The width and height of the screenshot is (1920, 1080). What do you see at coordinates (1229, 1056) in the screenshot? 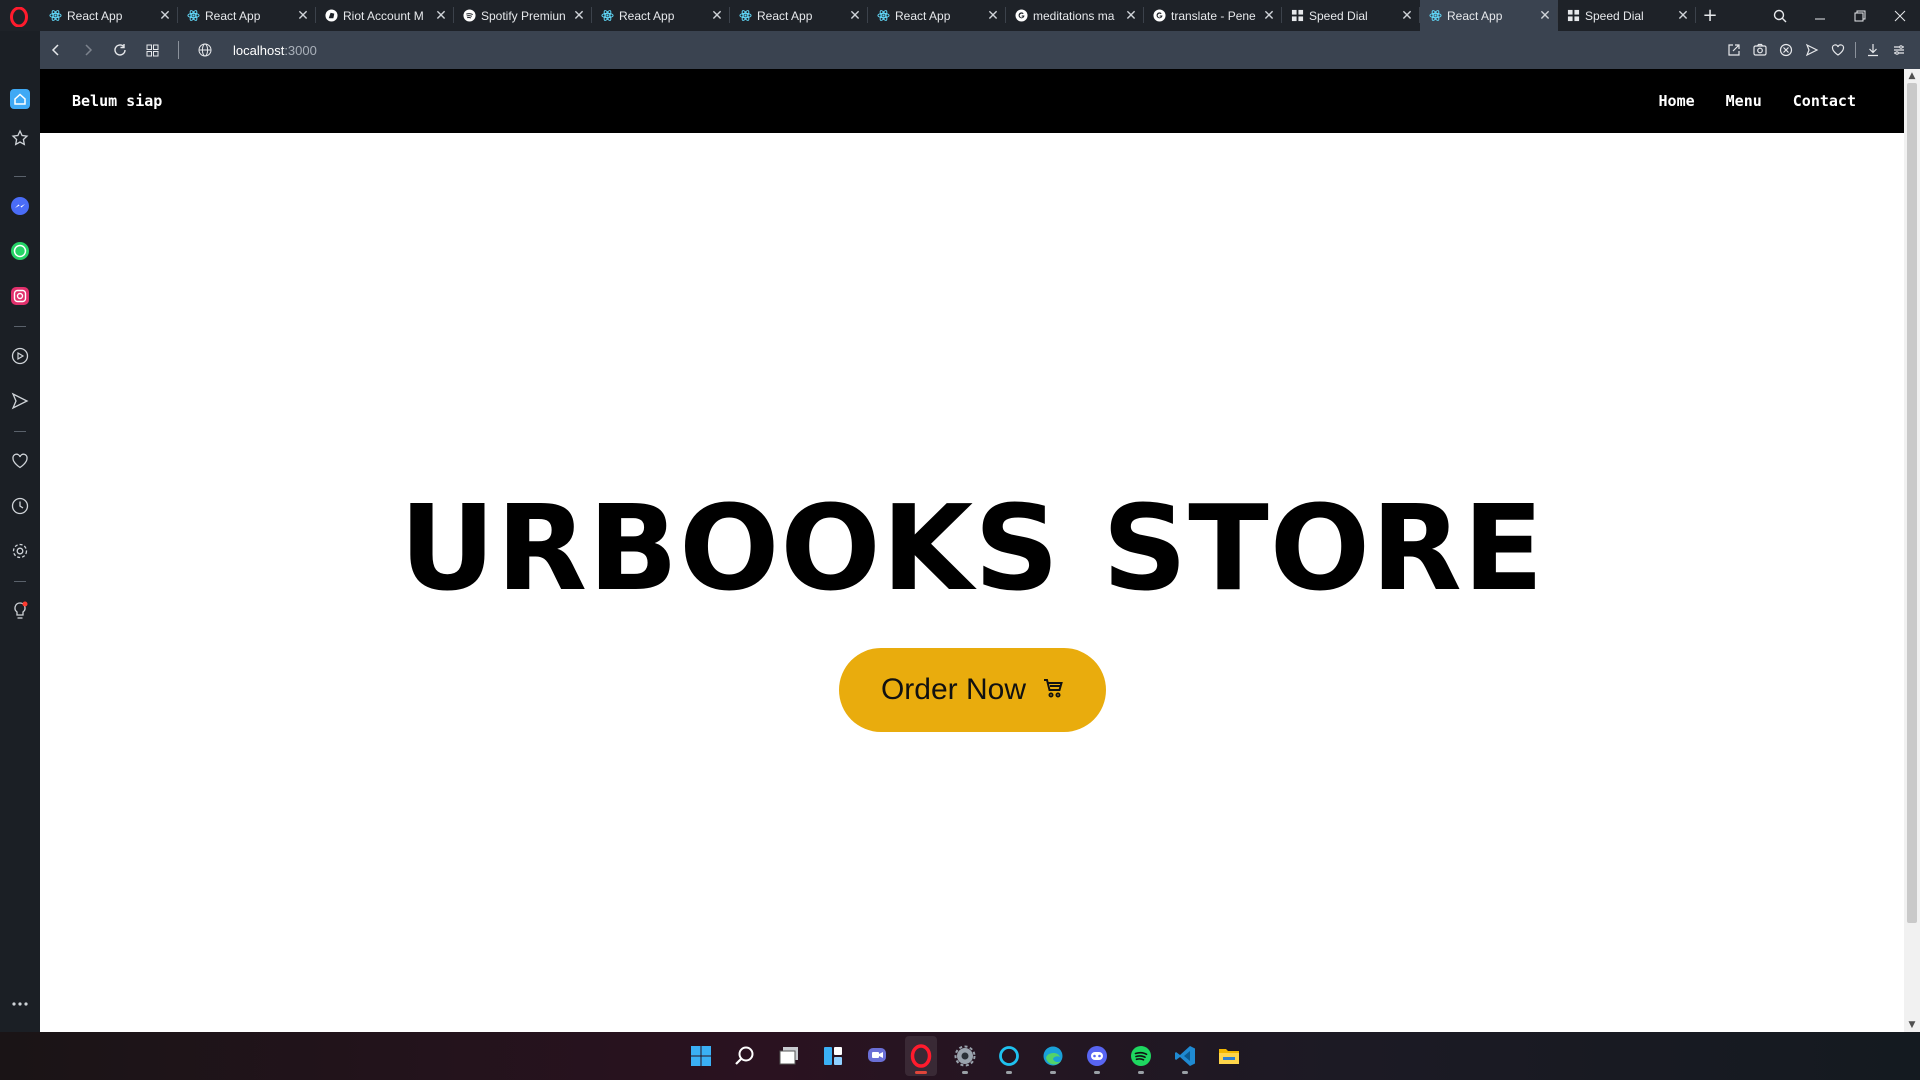
I see `file-explorer-icon` at bounding box center [1229, 1056].